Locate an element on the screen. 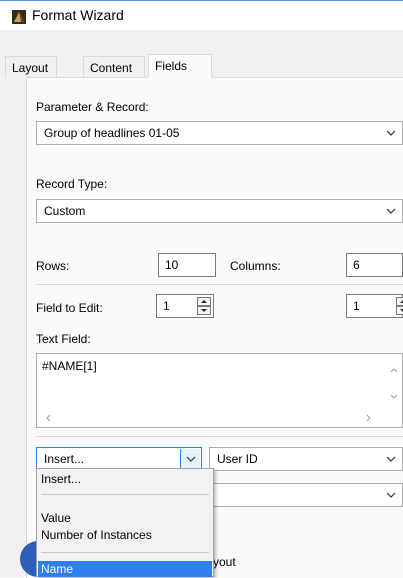 The width and height of the screenshot is (403, 578). insert-select-toggle is located at coordinates (190, 459).